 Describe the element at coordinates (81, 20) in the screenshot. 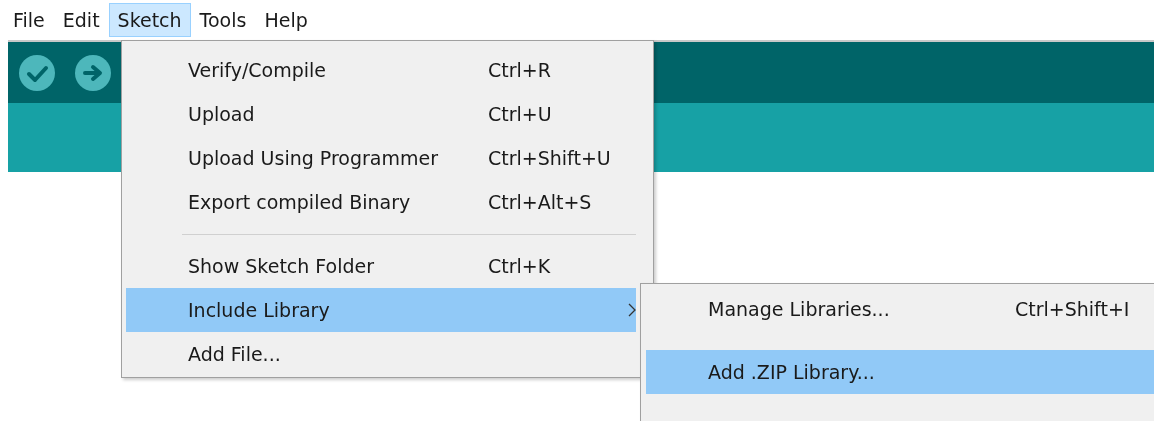

I see `menu-item: Edit` at that location.